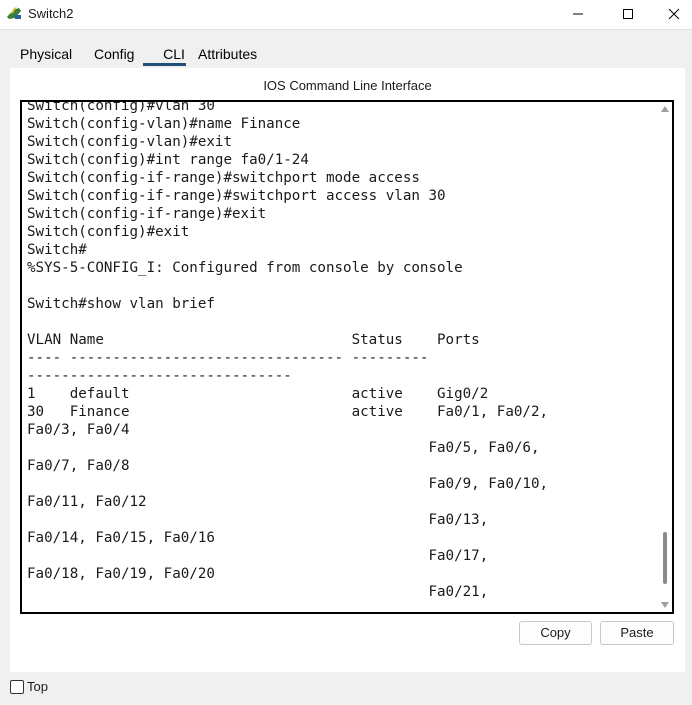 The height and width of the screenshot is (705, 692). Describe the element at coordinates (168, 160) in the screenshot. I see `terminal-line: Switch(config)#int range fa0/1-24` at that location.